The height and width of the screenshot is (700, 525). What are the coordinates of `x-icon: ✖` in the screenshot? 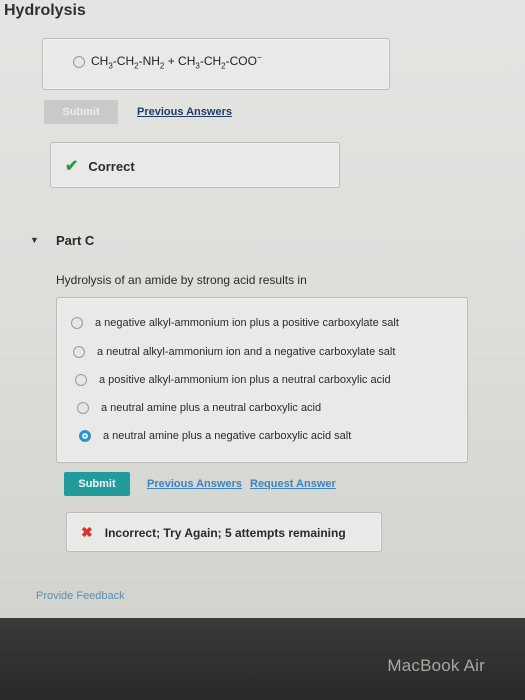 It's located at (87, 532).